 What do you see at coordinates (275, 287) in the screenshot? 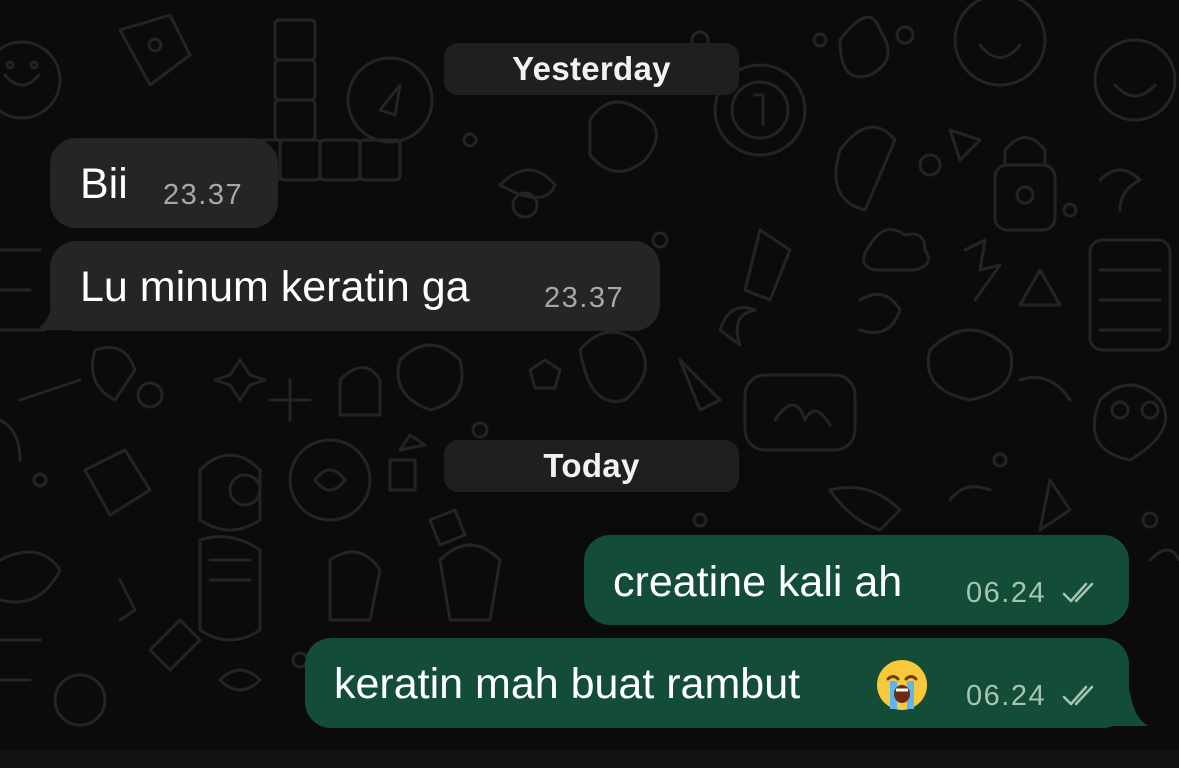
I see `message-text: Lu minum keratin ga` at bounding box center [275, 287].